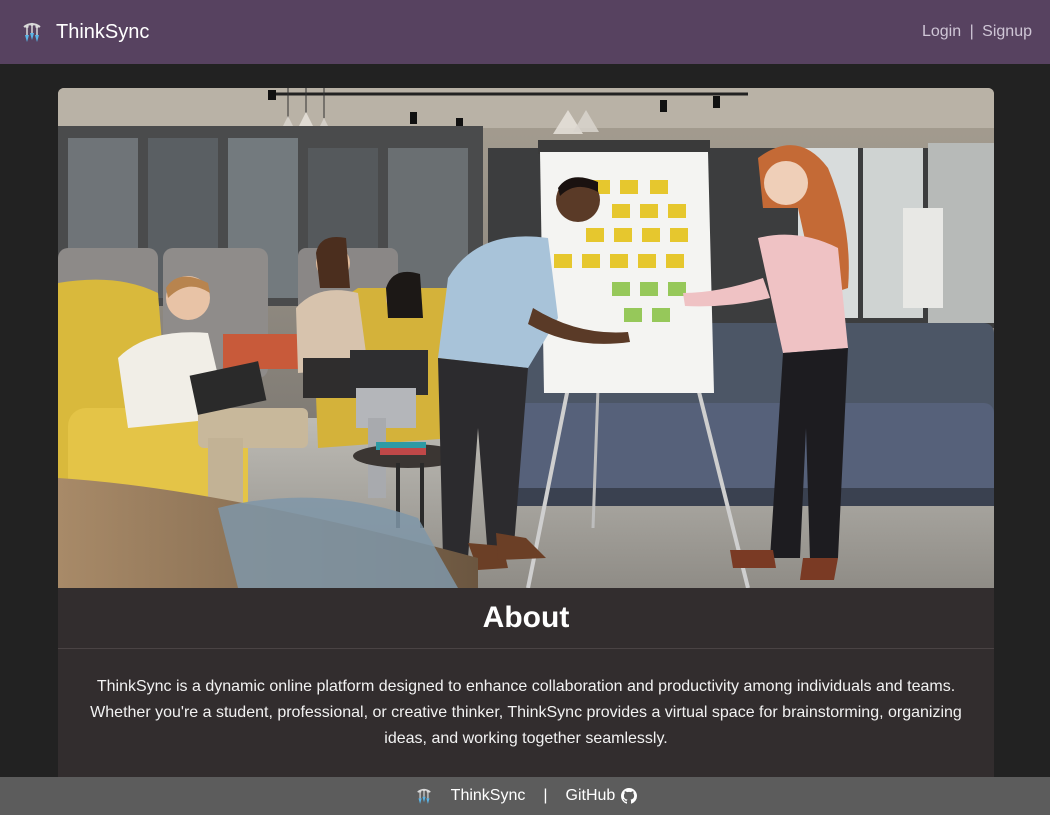  I want to click on footer-brand-link: ThinkSync, so click(488, 796).